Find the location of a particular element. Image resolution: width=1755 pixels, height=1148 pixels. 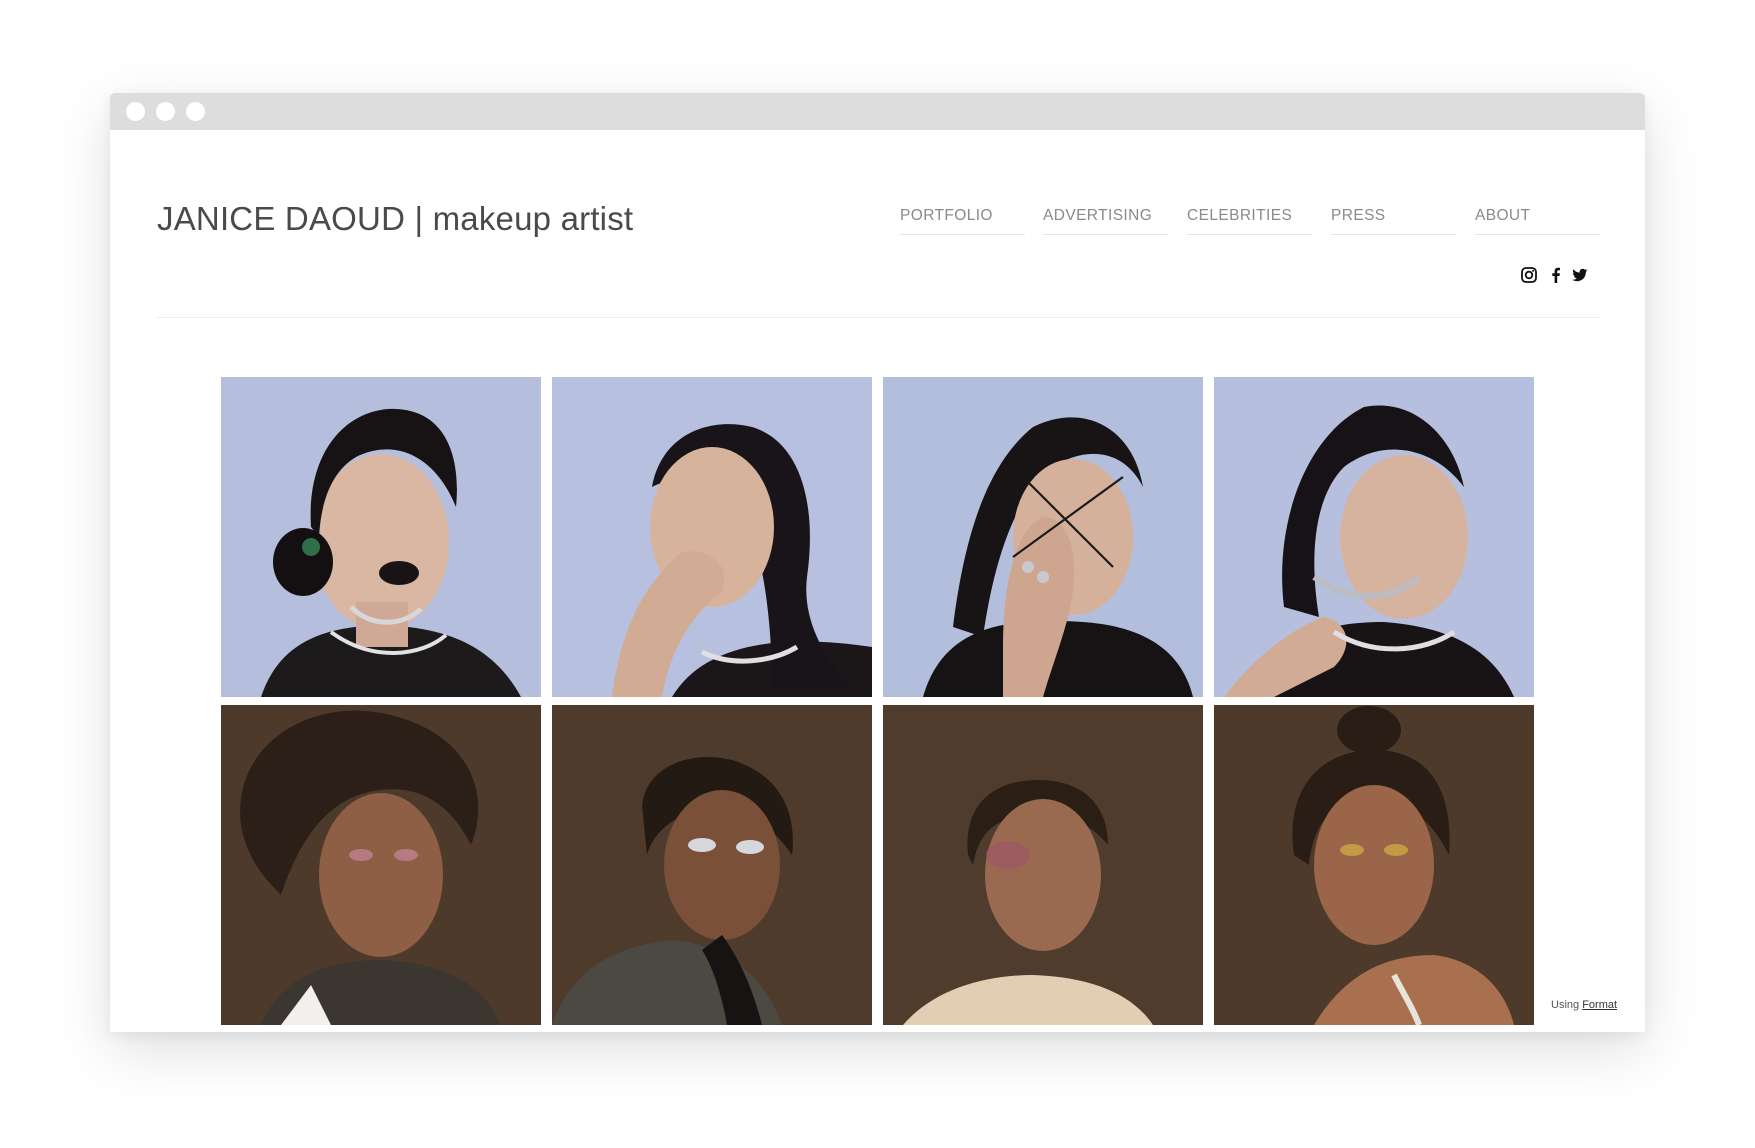

facebook-icon is located at coordinates (1556, 275).